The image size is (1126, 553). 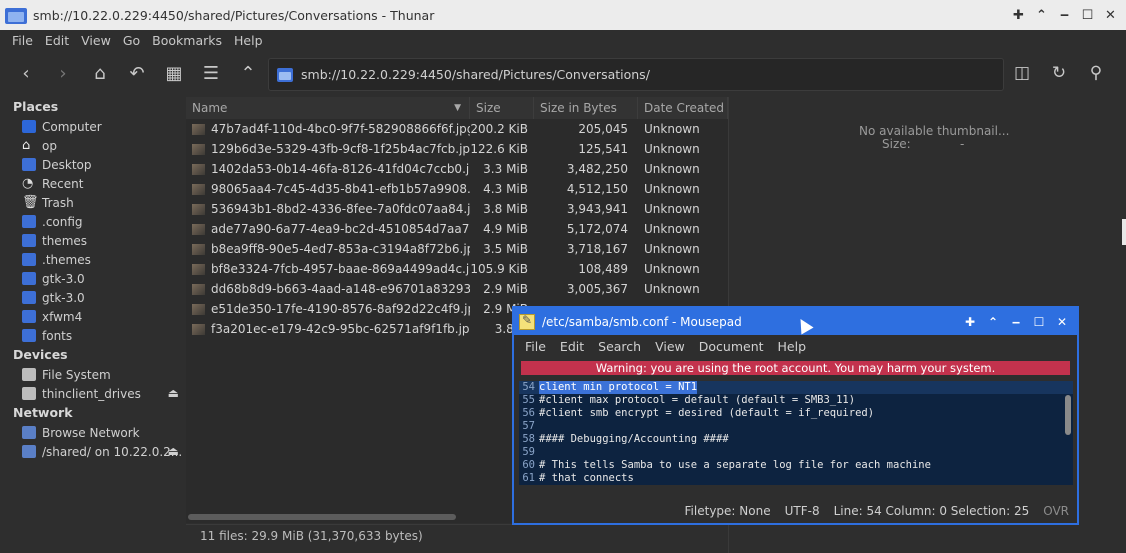 I want to click on file-size: 122.6 KiB, so click(x=499, y=149).